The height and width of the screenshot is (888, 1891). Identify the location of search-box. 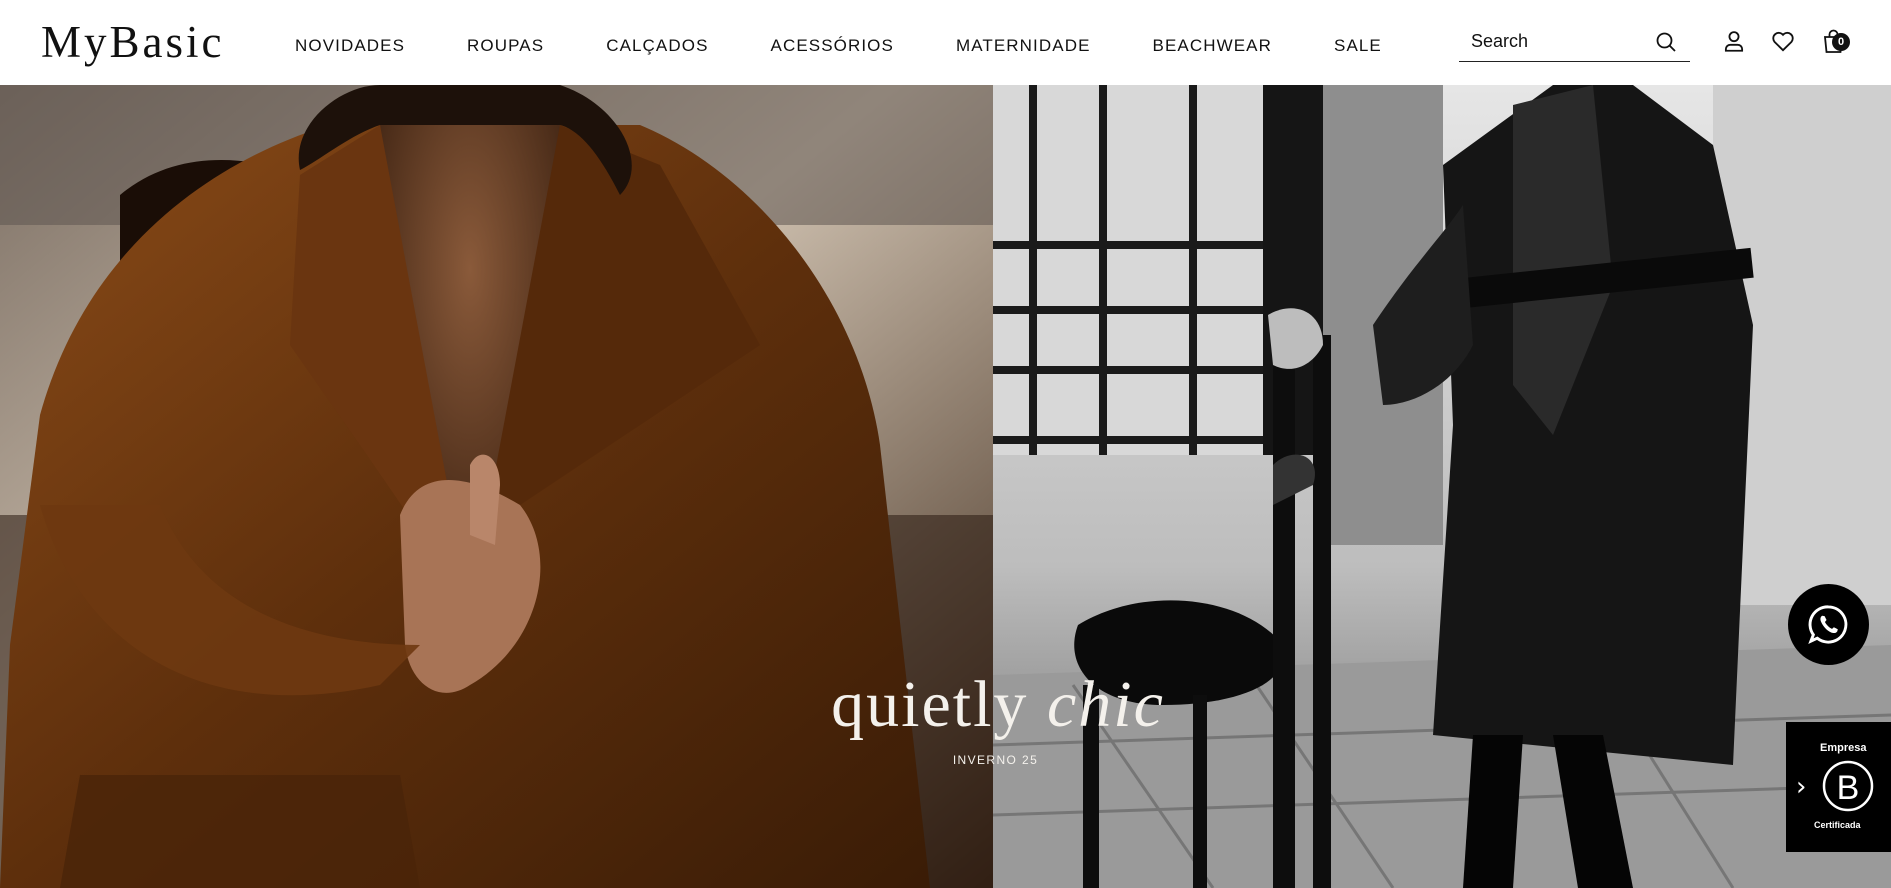
(1574, 42).